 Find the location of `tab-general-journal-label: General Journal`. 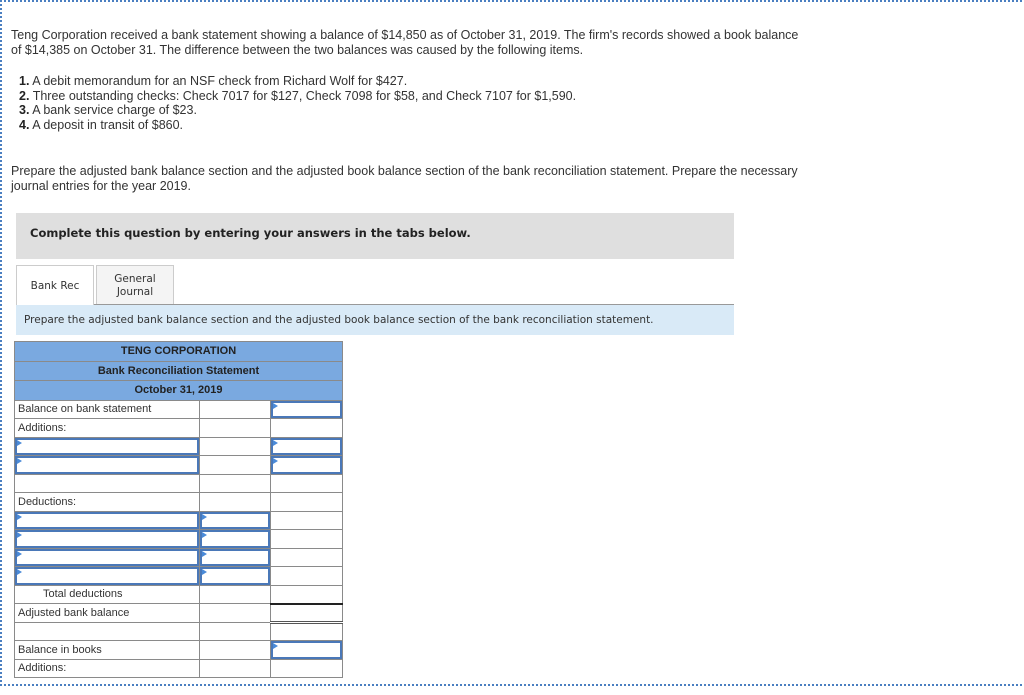

tab-general-journal-label: General Journal is located at coordinates (135, 285).